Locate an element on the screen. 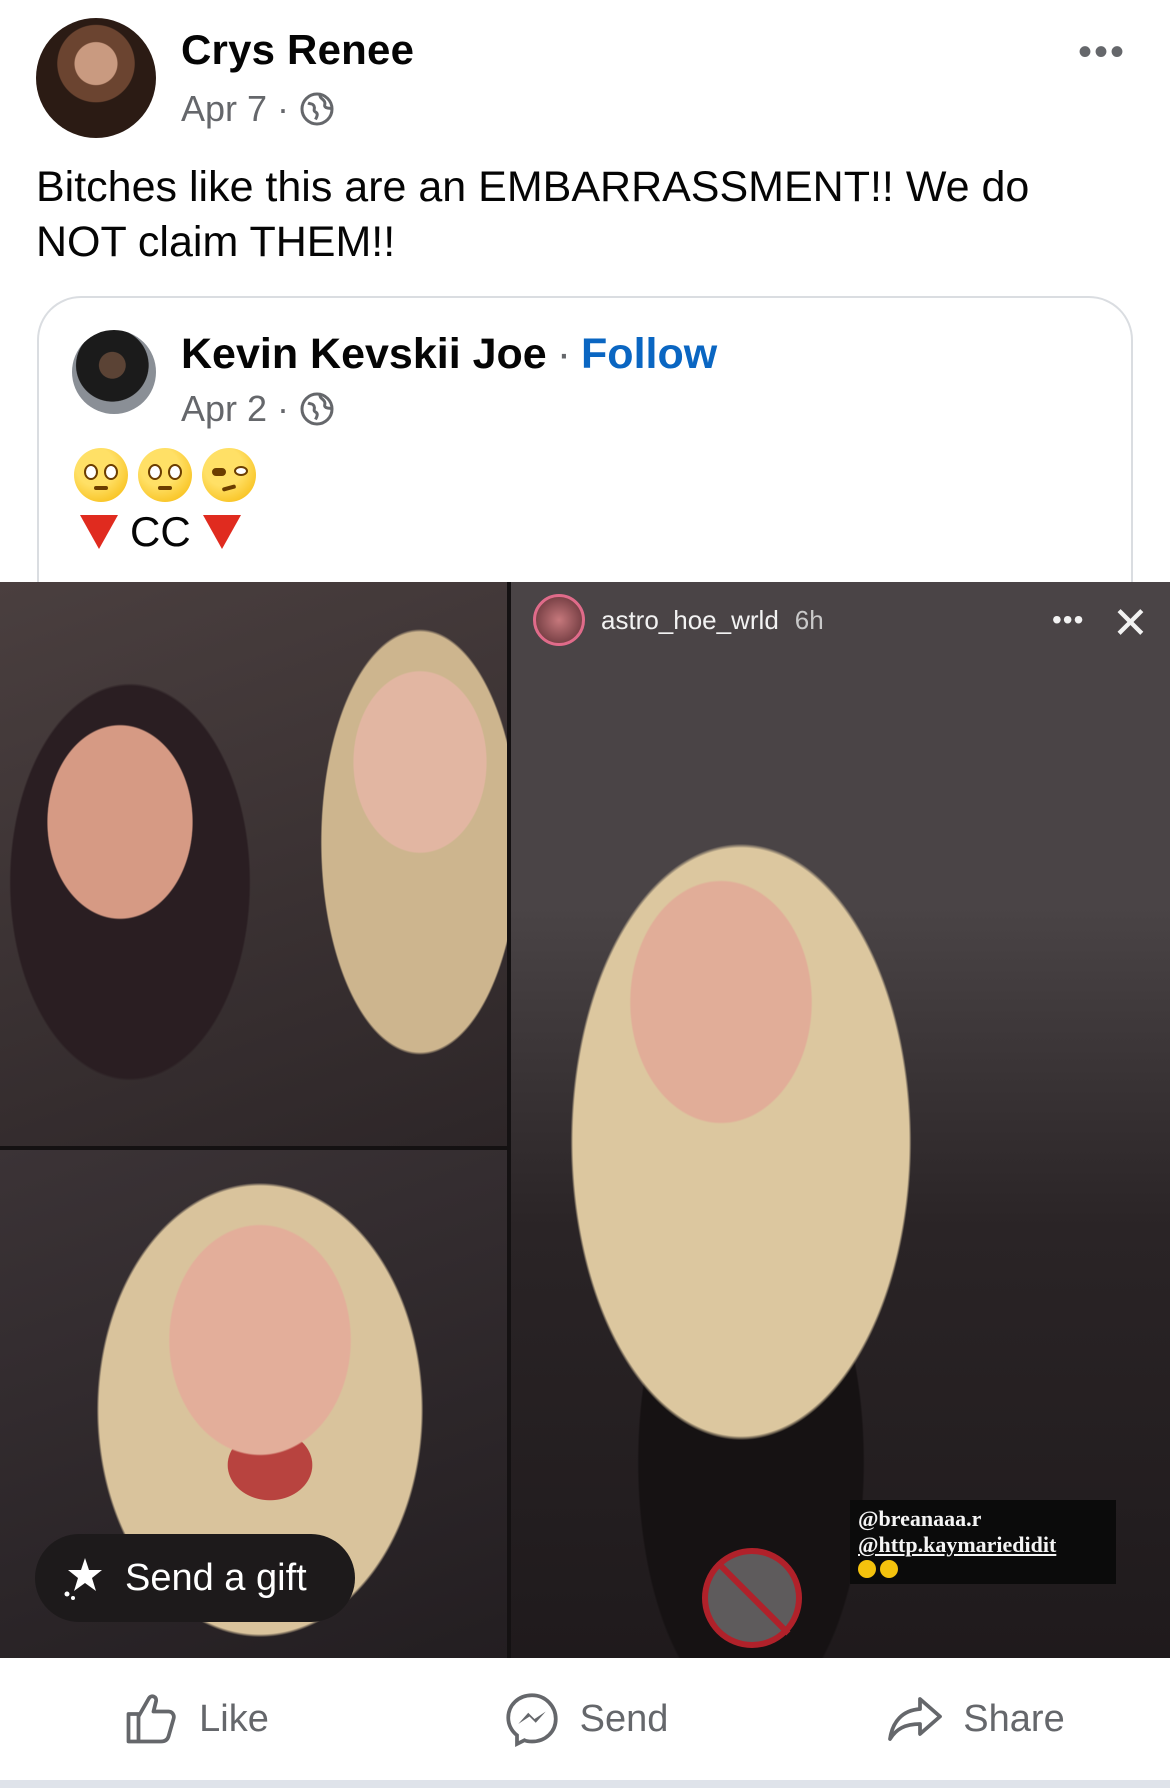 The width and height of the screenshot is (1170, 1788). send-label: Send is located at coordinates (624, 1718).